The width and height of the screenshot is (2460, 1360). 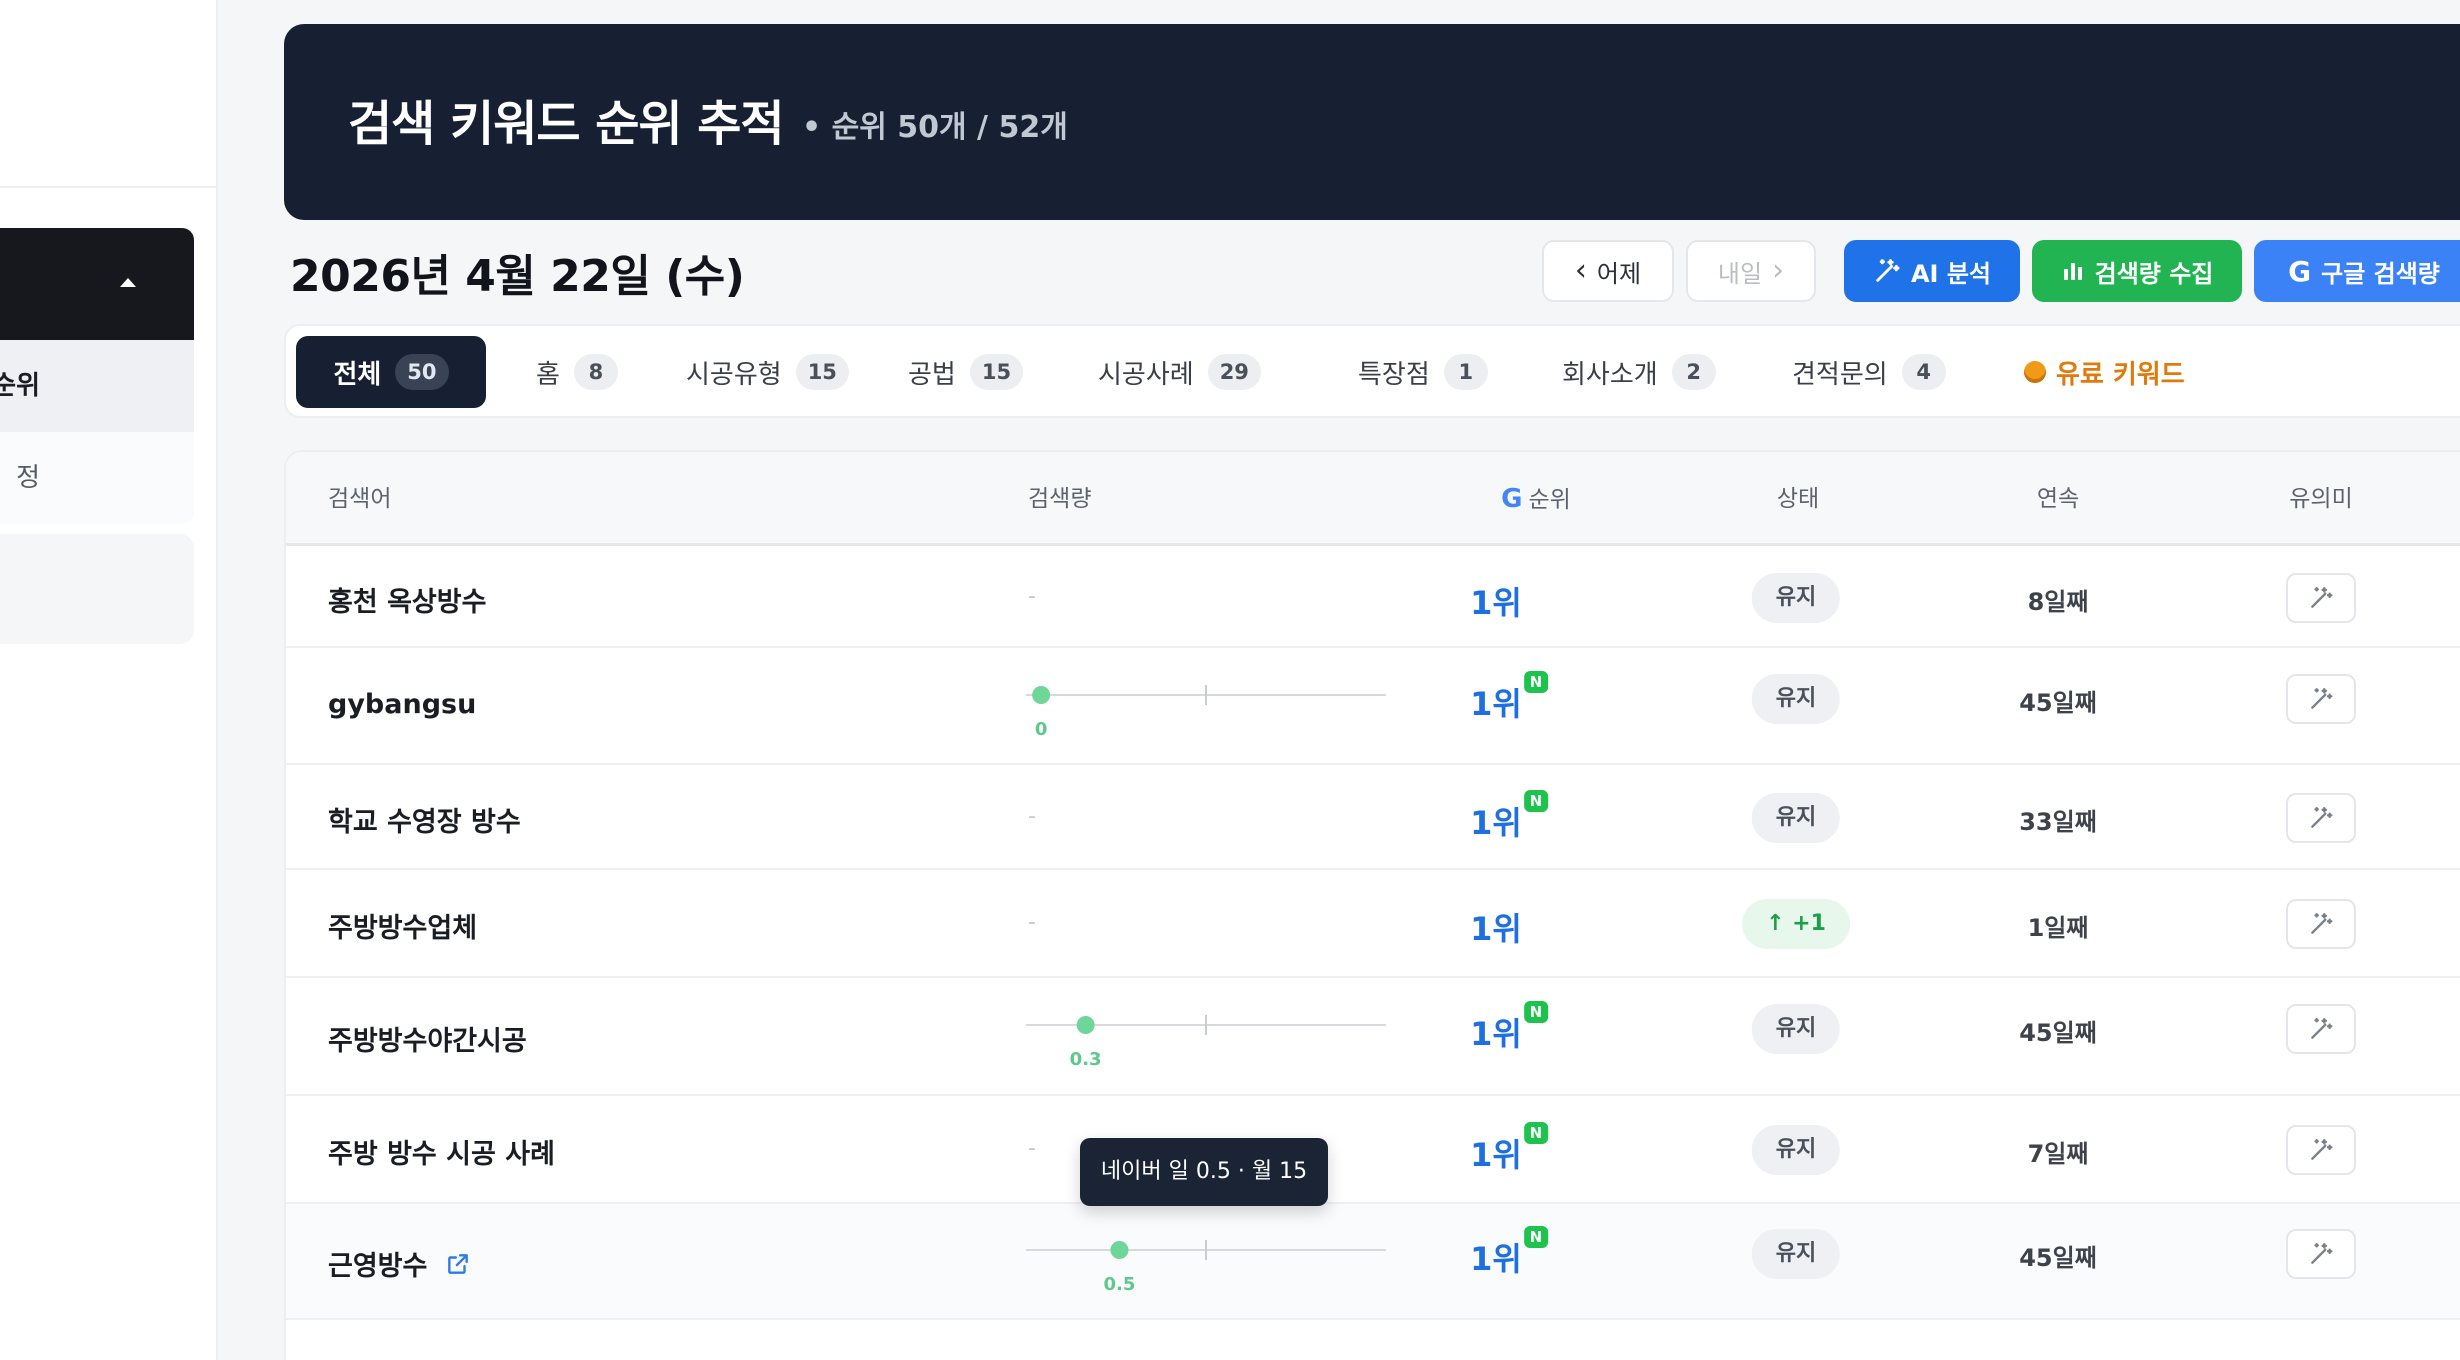 What do you see at coordinates (28, 478) in the screenshot?
I see `sidebar-item-label: 정` at bounding box center [28, 478].